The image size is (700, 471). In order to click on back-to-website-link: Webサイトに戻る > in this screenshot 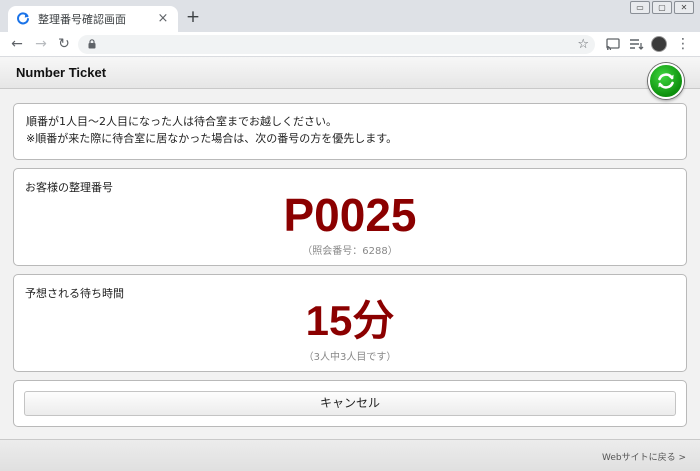, I will do `click(644, 456)`.